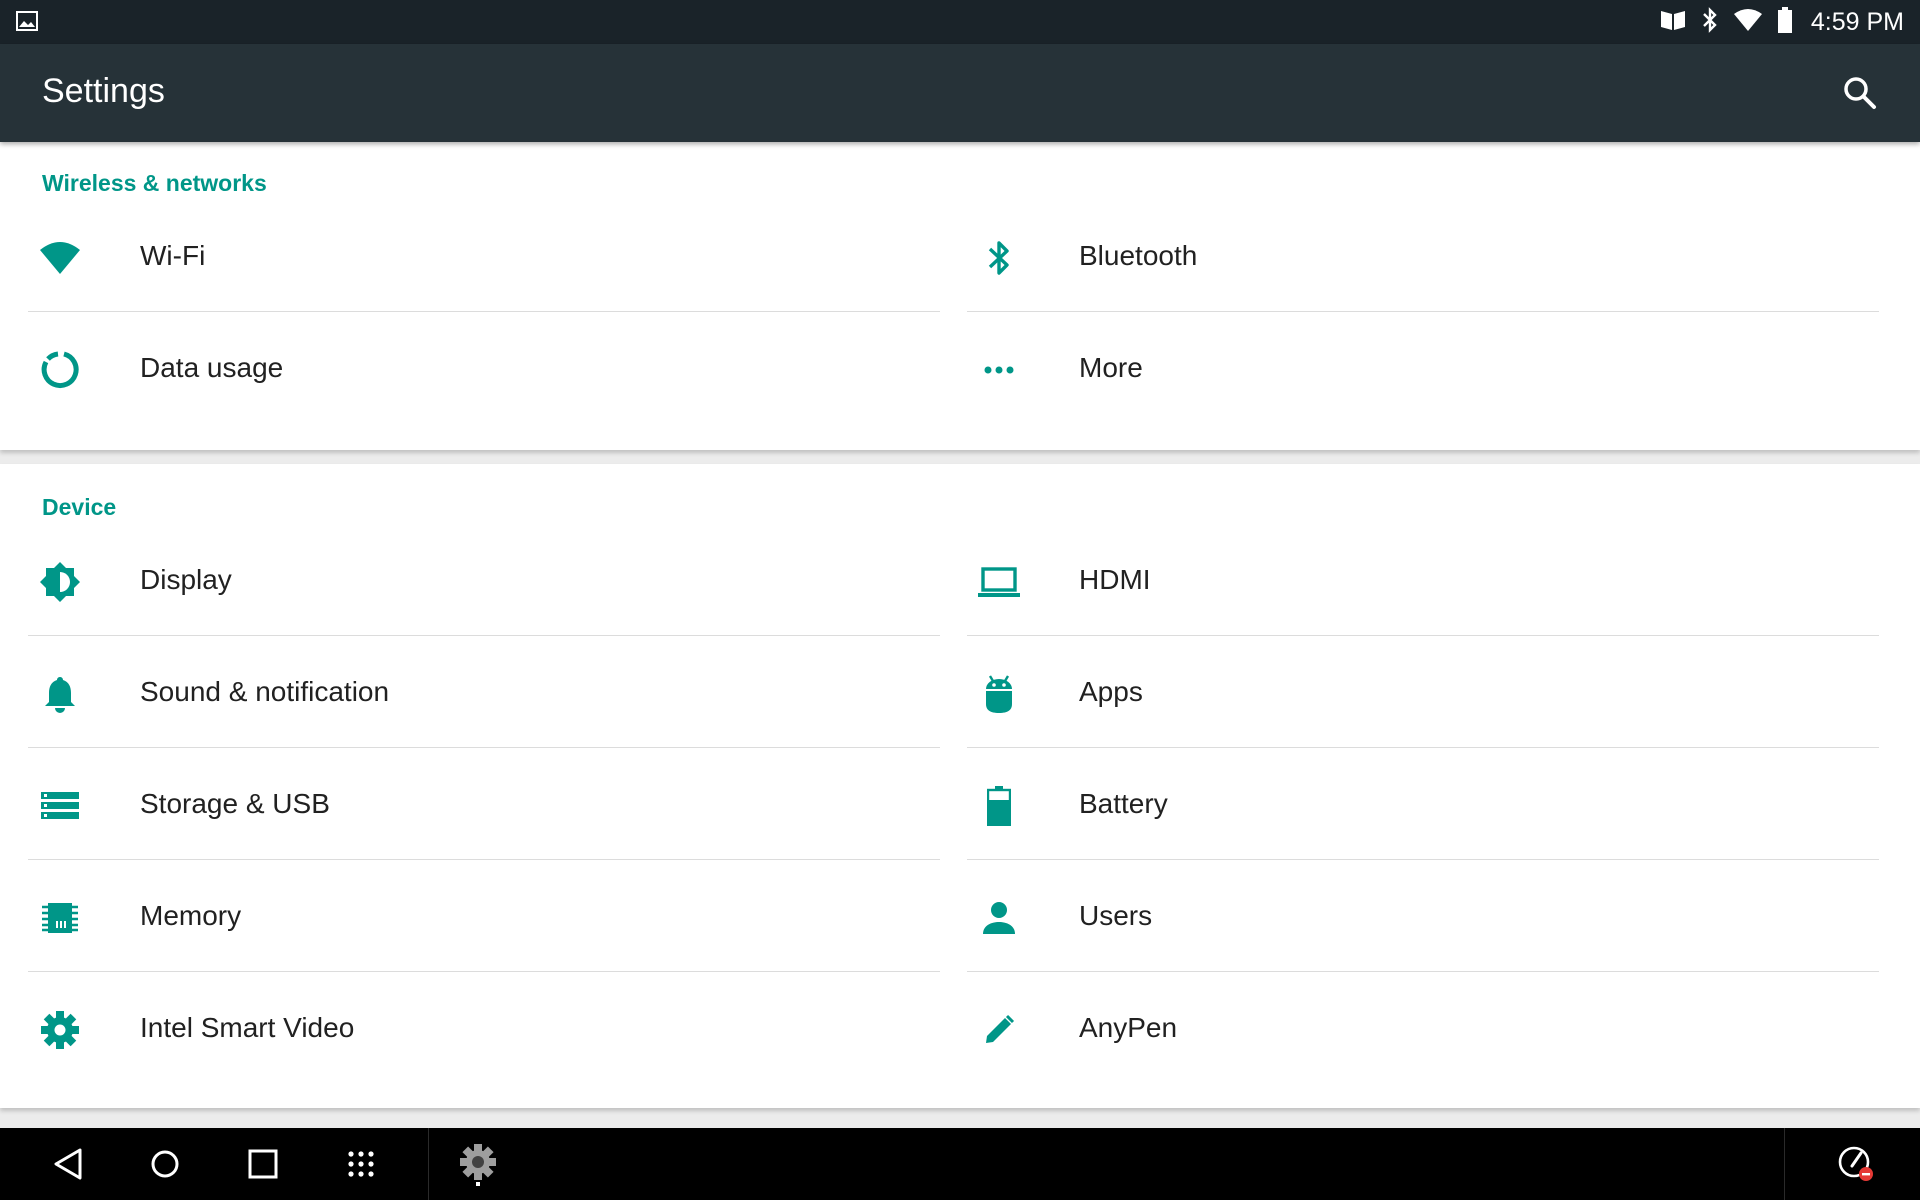  I want to click on speedometer-button, so click(1856, 1164).